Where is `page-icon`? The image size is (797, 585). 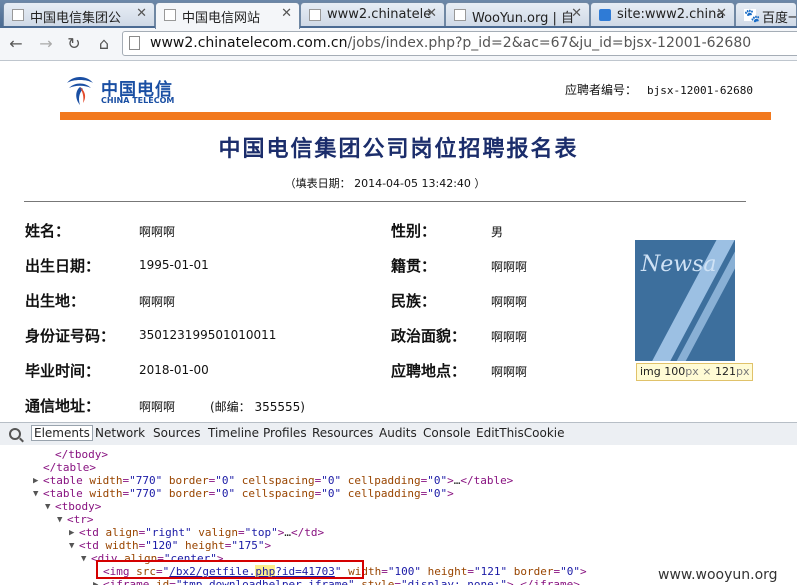 page-icon is located at coordinates (134, 43).